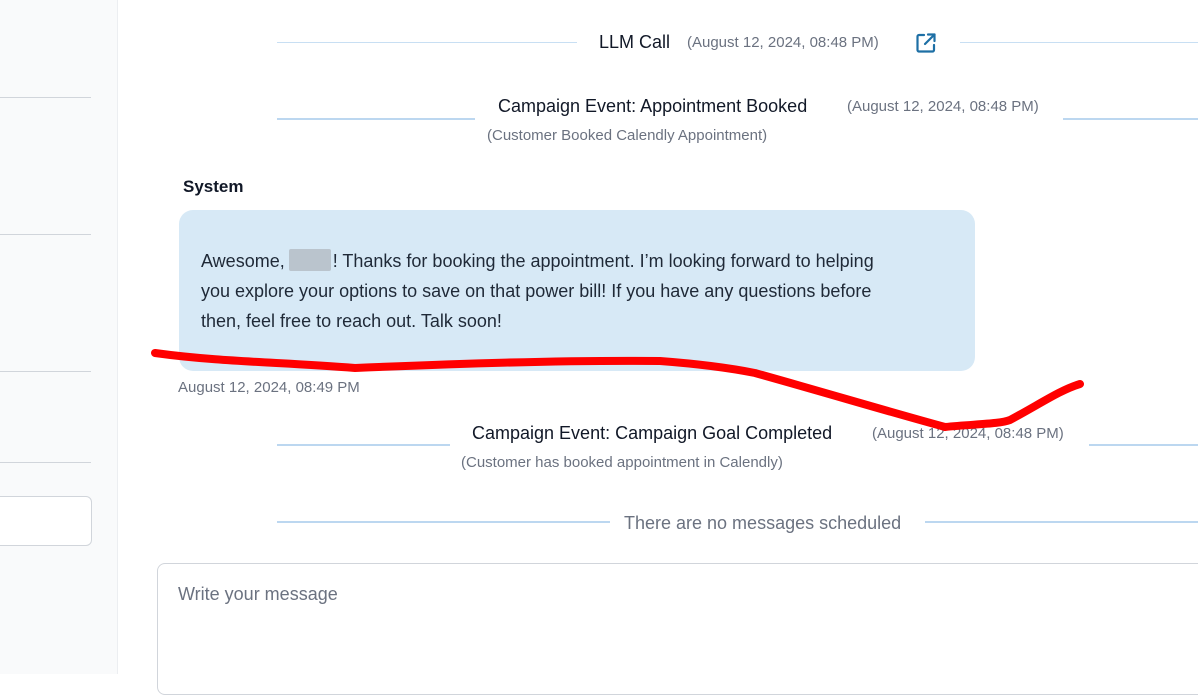 The image size is (1198, 695). What do you see at coordinates (943, 106) in the screenshot?
I see `appointment-booked-timestamp: (August 12, 2024, 08:48 PM)` at bounding box center [943, 106].